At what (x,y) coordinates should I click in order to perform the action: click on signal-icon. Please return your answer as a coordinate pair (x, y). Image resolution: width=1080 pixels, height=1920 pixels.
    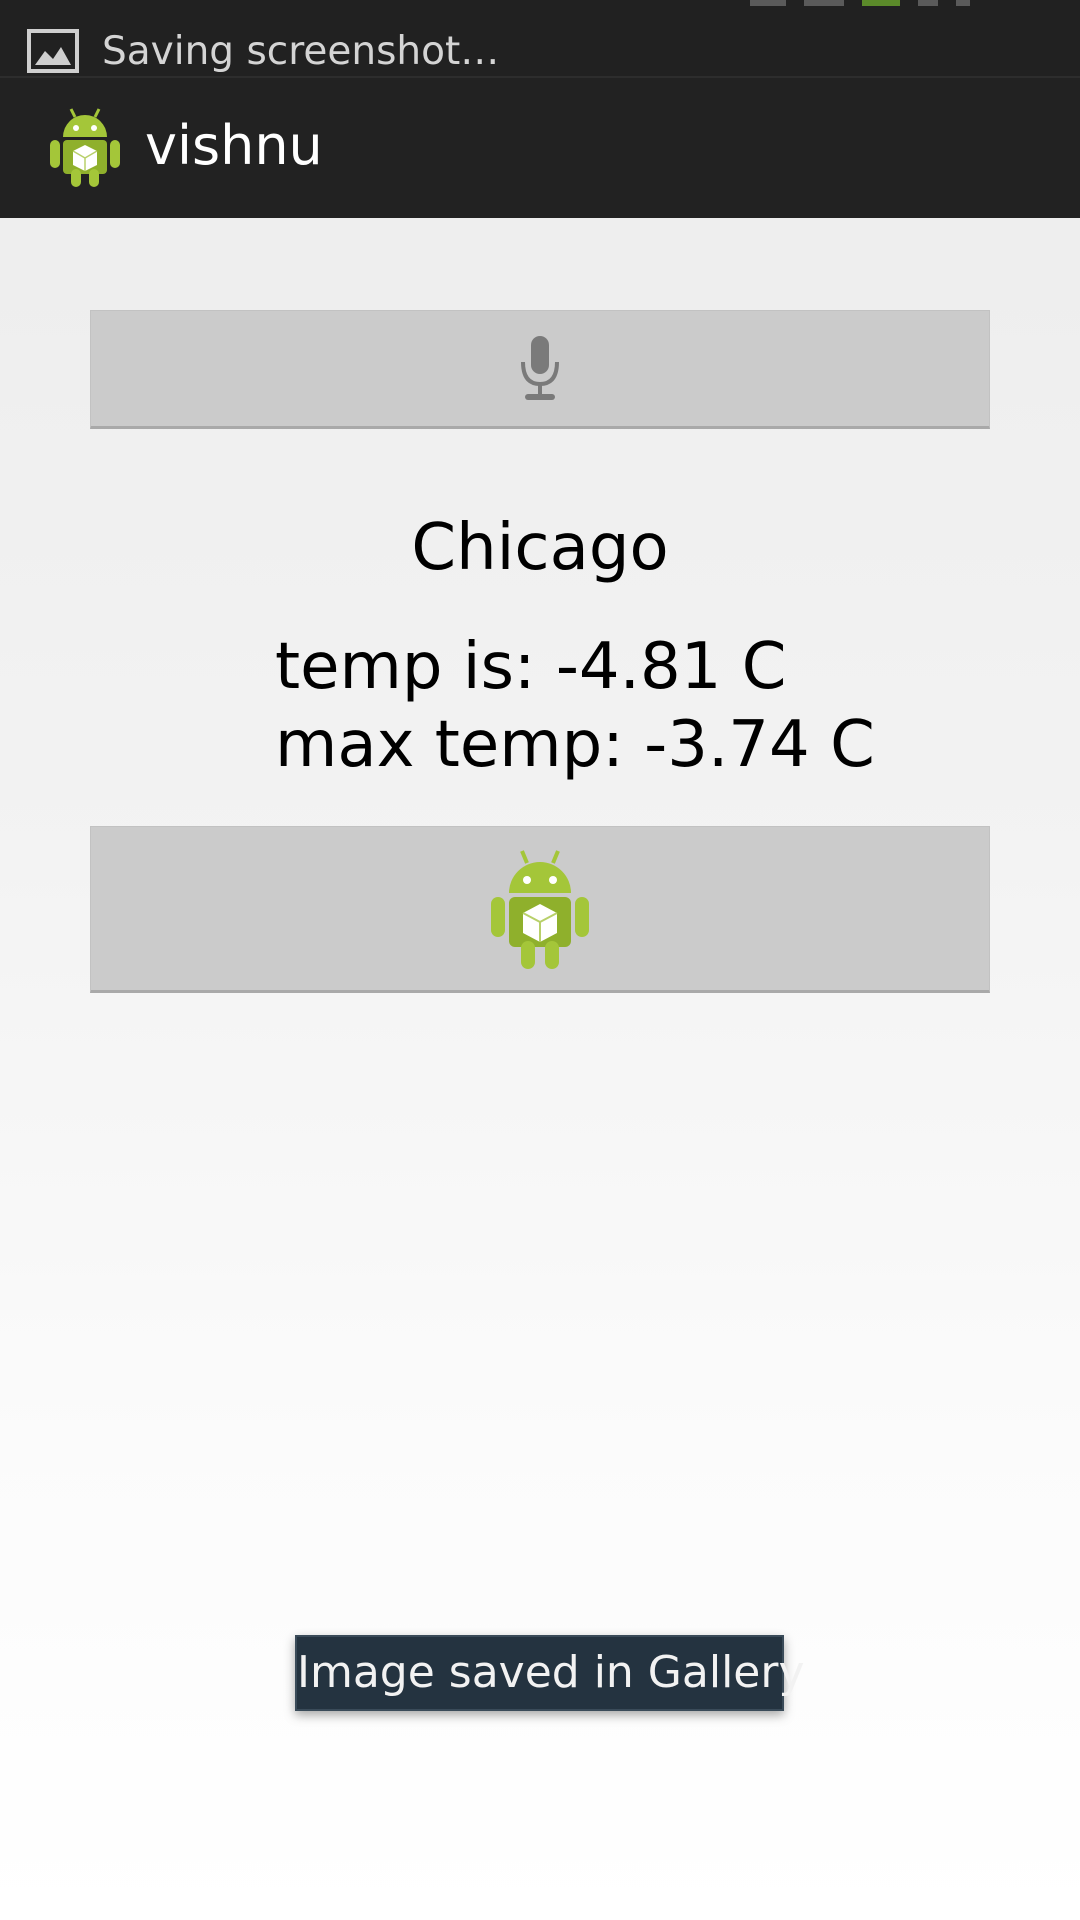
    Looking at the image, I should click on (768, 3).